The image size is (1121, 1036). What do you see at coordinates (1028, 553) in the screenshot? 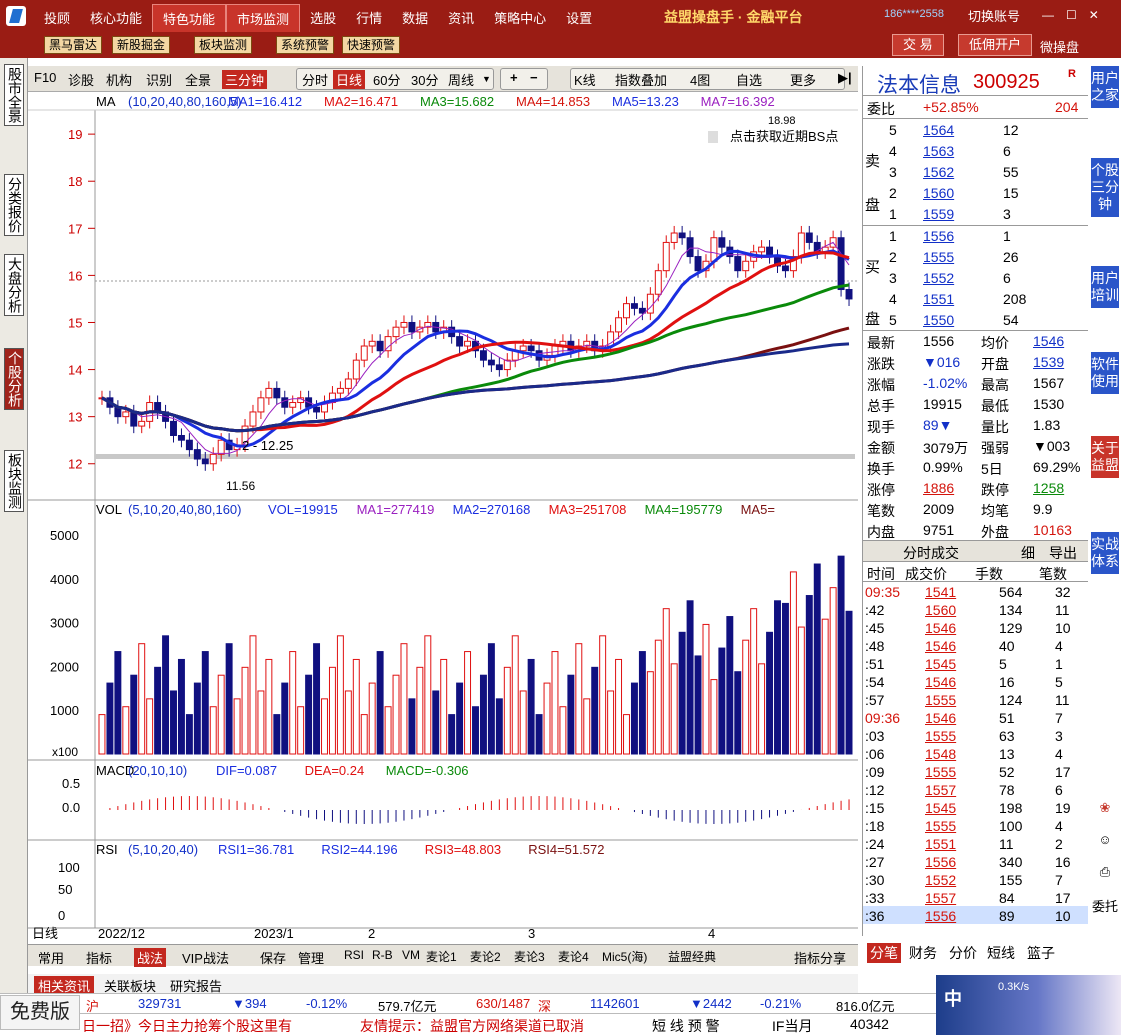
I see `tick-detail-button: 细` at bounding box center [1028, 553].